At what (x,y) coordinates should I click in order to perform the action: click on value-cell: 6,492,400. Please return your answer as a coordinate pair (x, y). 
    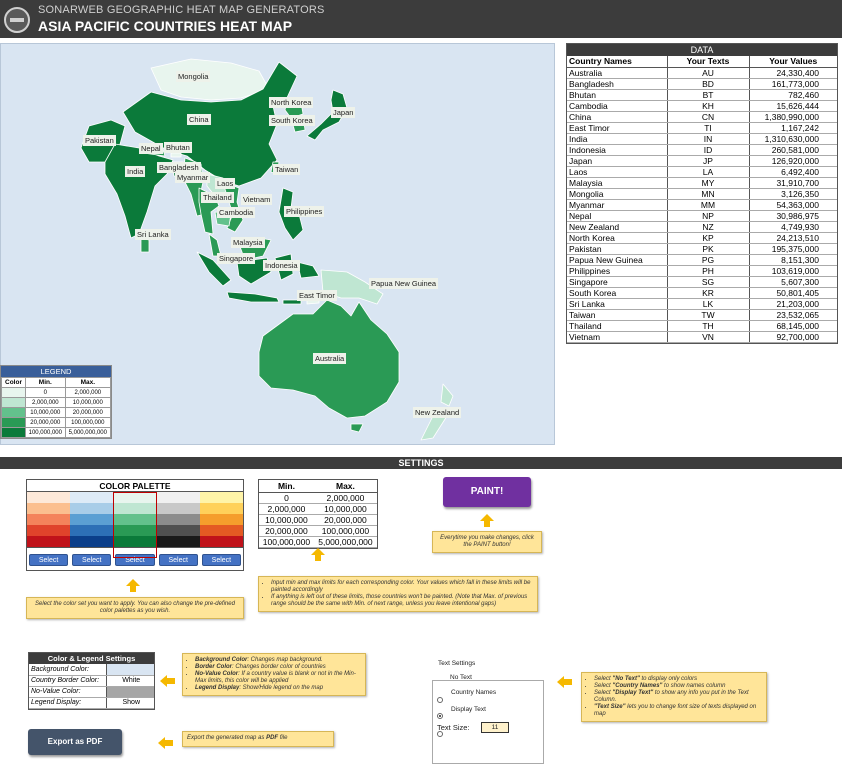
    Looking at the image, I should click on (793, 172).